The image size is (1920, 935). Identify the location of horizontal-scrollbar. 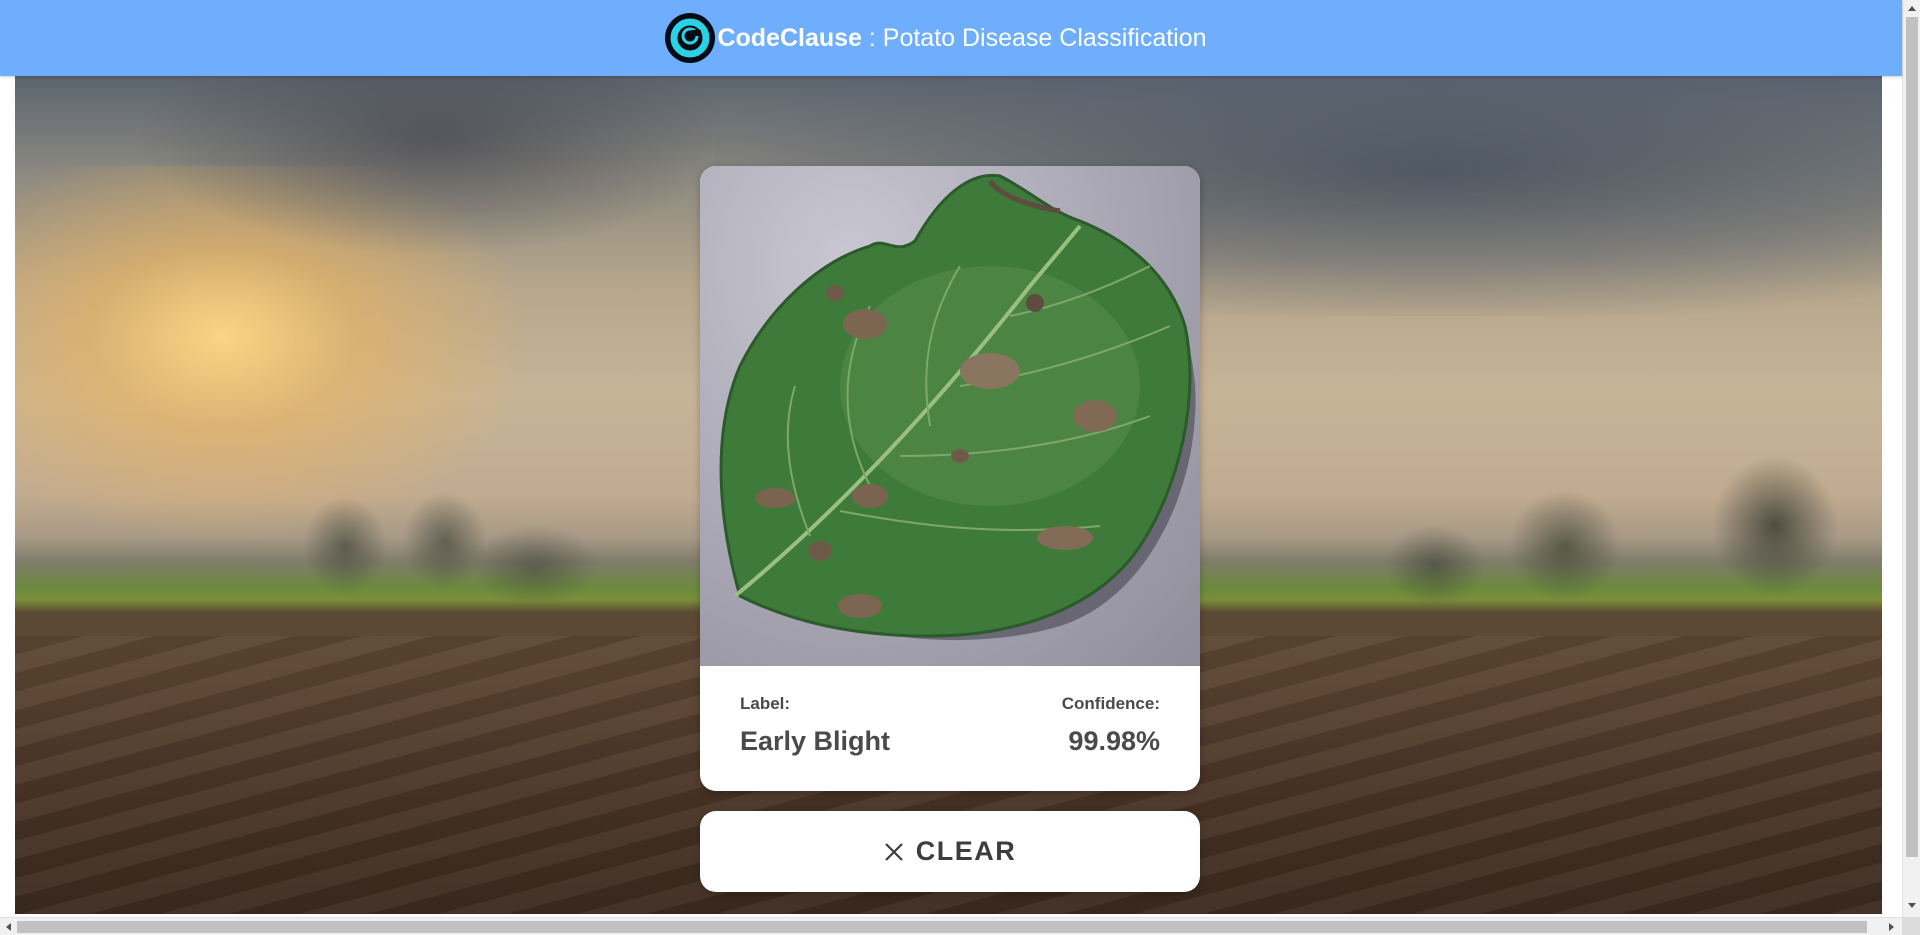
(951, 926).